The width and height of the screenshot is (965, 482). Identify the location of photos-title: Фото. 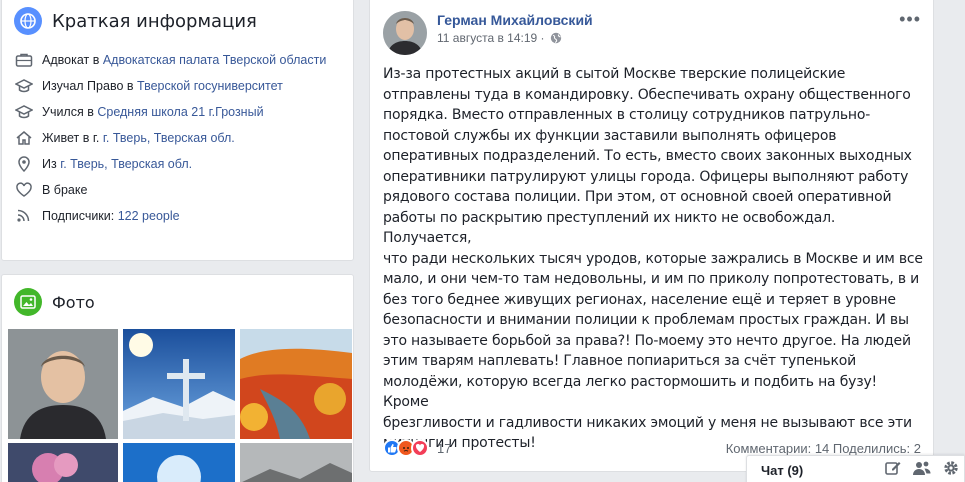
(73, 302).